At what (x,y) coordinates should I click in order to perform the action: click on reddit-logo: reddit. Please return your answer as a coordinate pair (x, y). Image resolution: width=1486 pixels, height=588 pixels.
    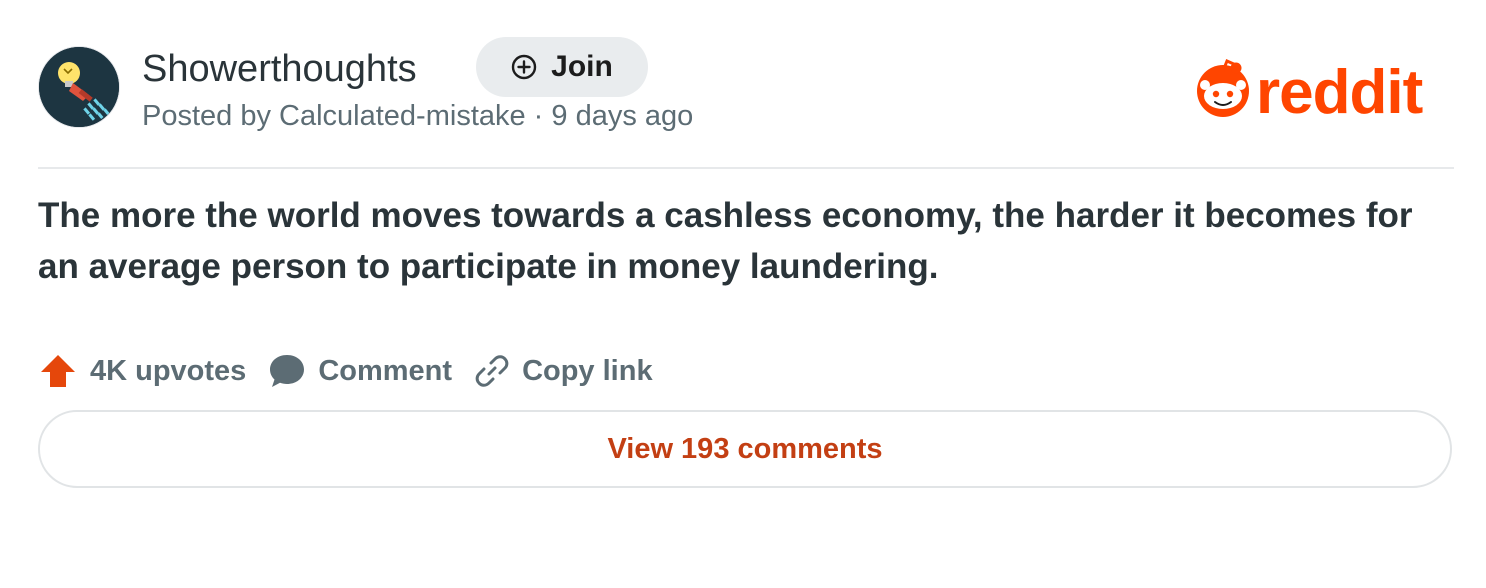
    Looking at the image, I should click on (1323, 89).